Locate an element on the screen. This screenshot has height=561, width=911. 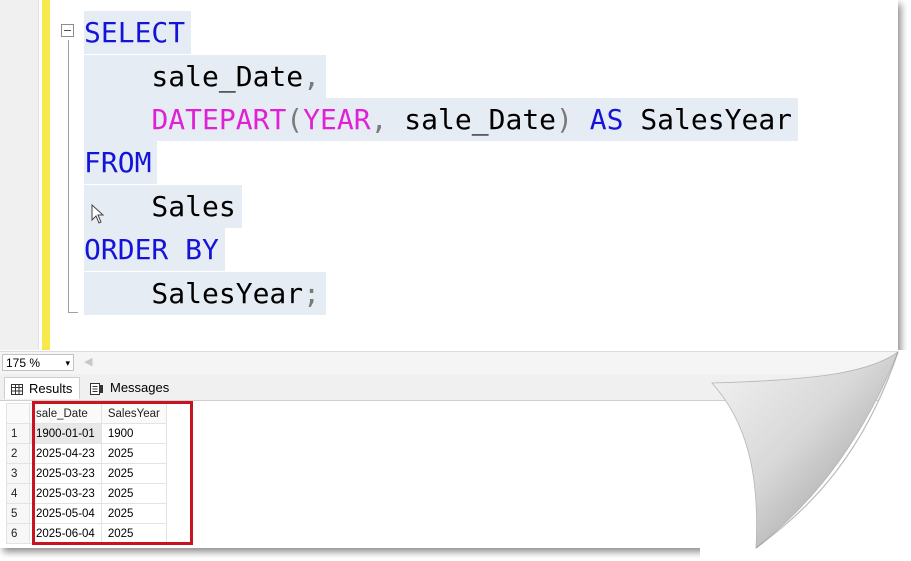
code-line: sale_Date, is located at coordinates (205, 76).